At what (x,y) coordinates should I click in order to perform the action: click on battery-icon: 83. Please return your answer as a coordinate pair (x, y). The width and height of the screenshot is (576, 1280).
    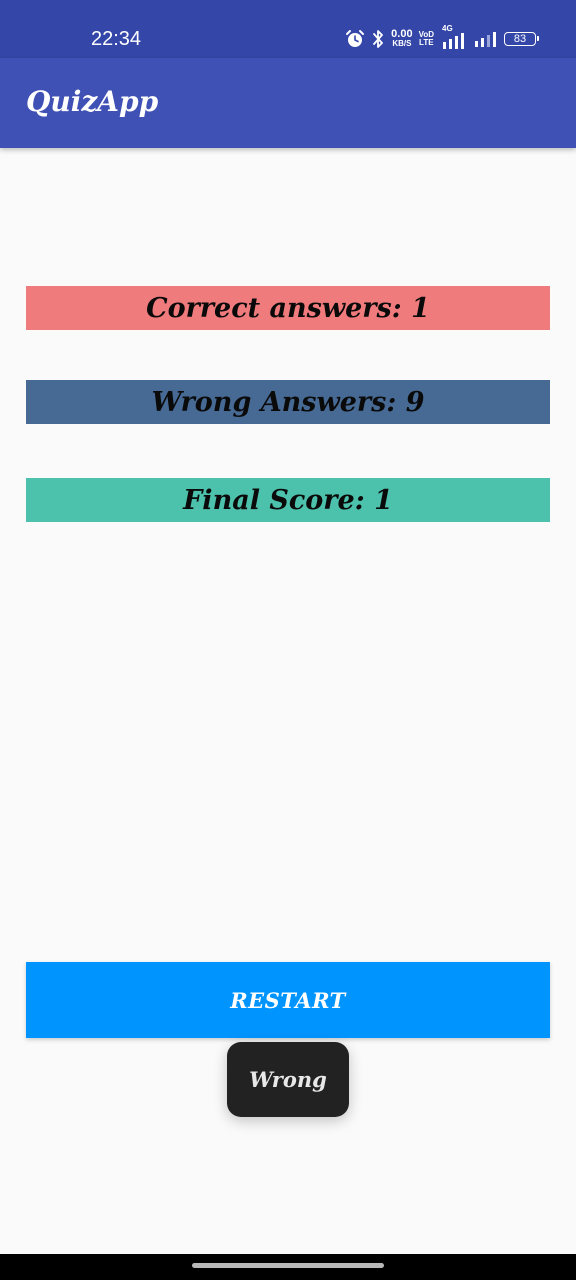
    Looking at the image, I should click on (521, 39).